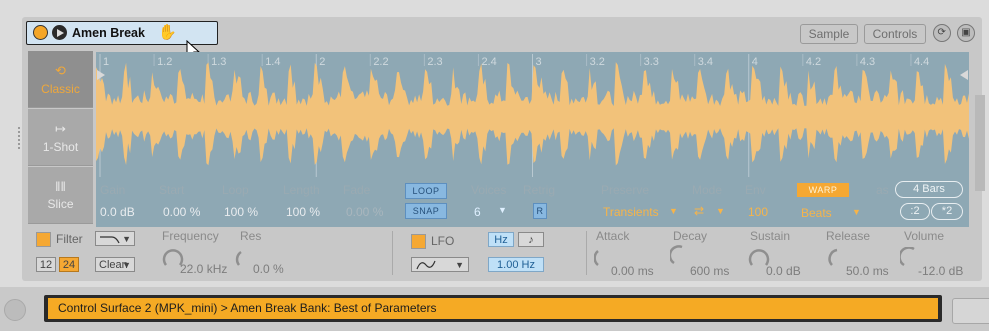 Image resolution: width=989 pixels, height=331 pixels. I want to click on attack-label: Attack, so click(613, 236).